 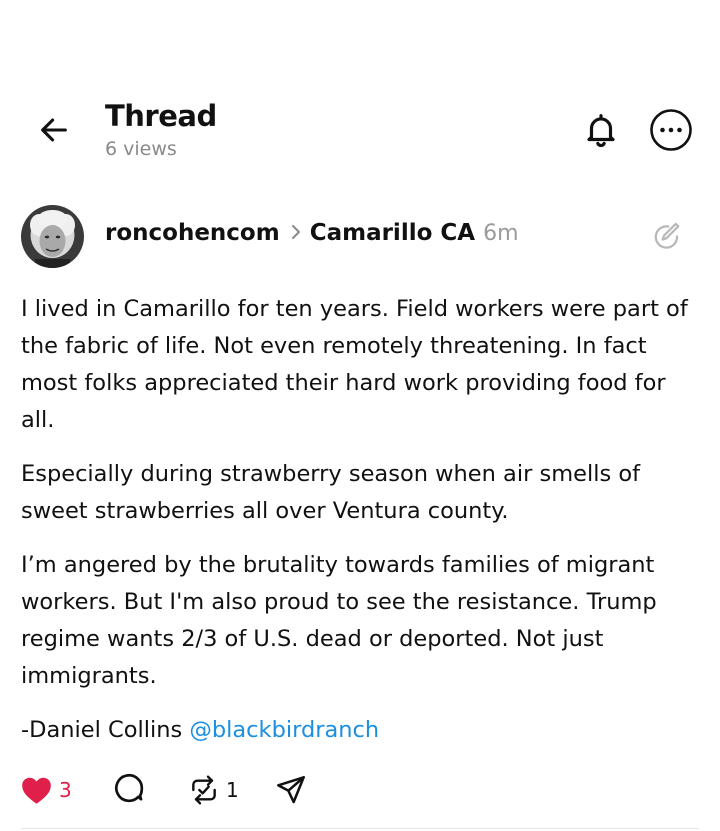 I want to click on signature-line: -Daniel Collins @blackbirdranch, so click(x=356, y=730).